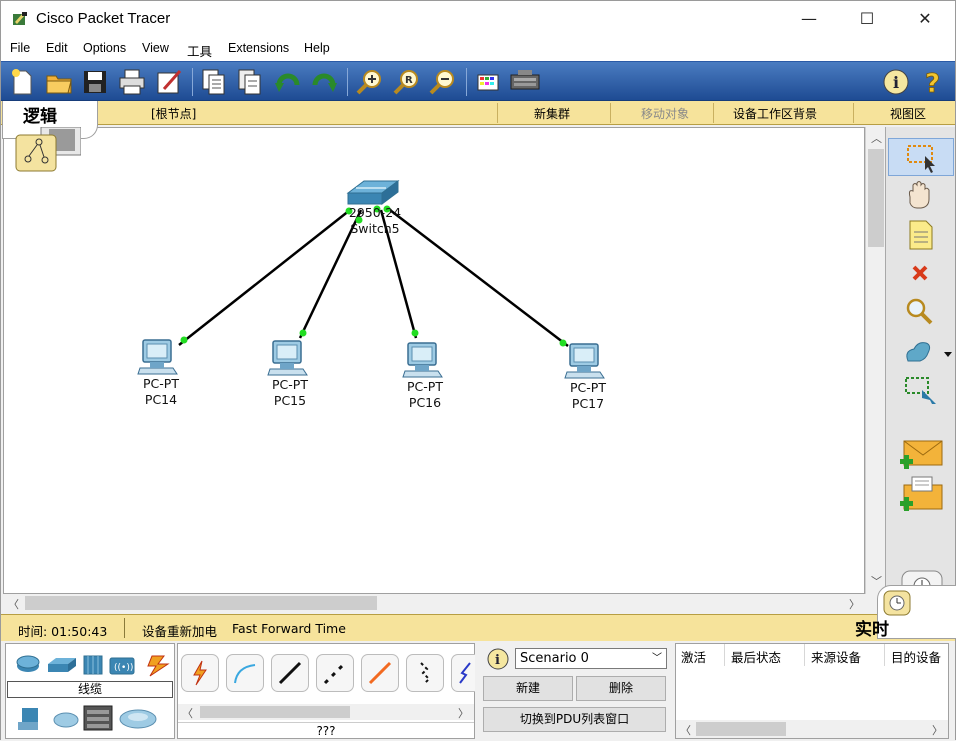 The image size is (956, 741). I want to click on cables-scrollbar: 〈 〉, so click(326, 712).